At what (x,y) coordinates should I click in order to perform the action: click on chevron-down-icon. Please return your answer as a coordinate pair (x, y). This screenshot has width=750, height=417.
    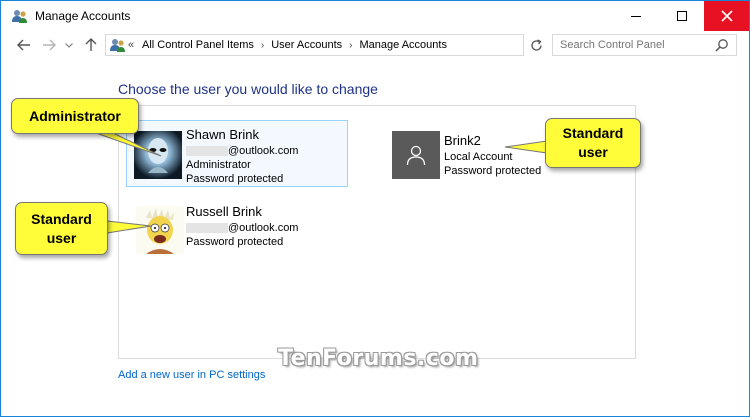
    Looking at the image, I should click on (69, 45).